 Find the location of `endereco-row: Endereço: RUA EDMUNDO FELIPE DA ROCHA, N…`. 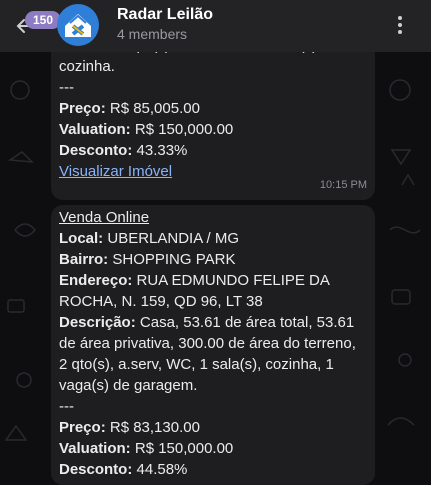

endereco-row: Endereço: RUA EDMUNDO FELIPE DA ROCHA, N… is located at coordinates (213, 291).